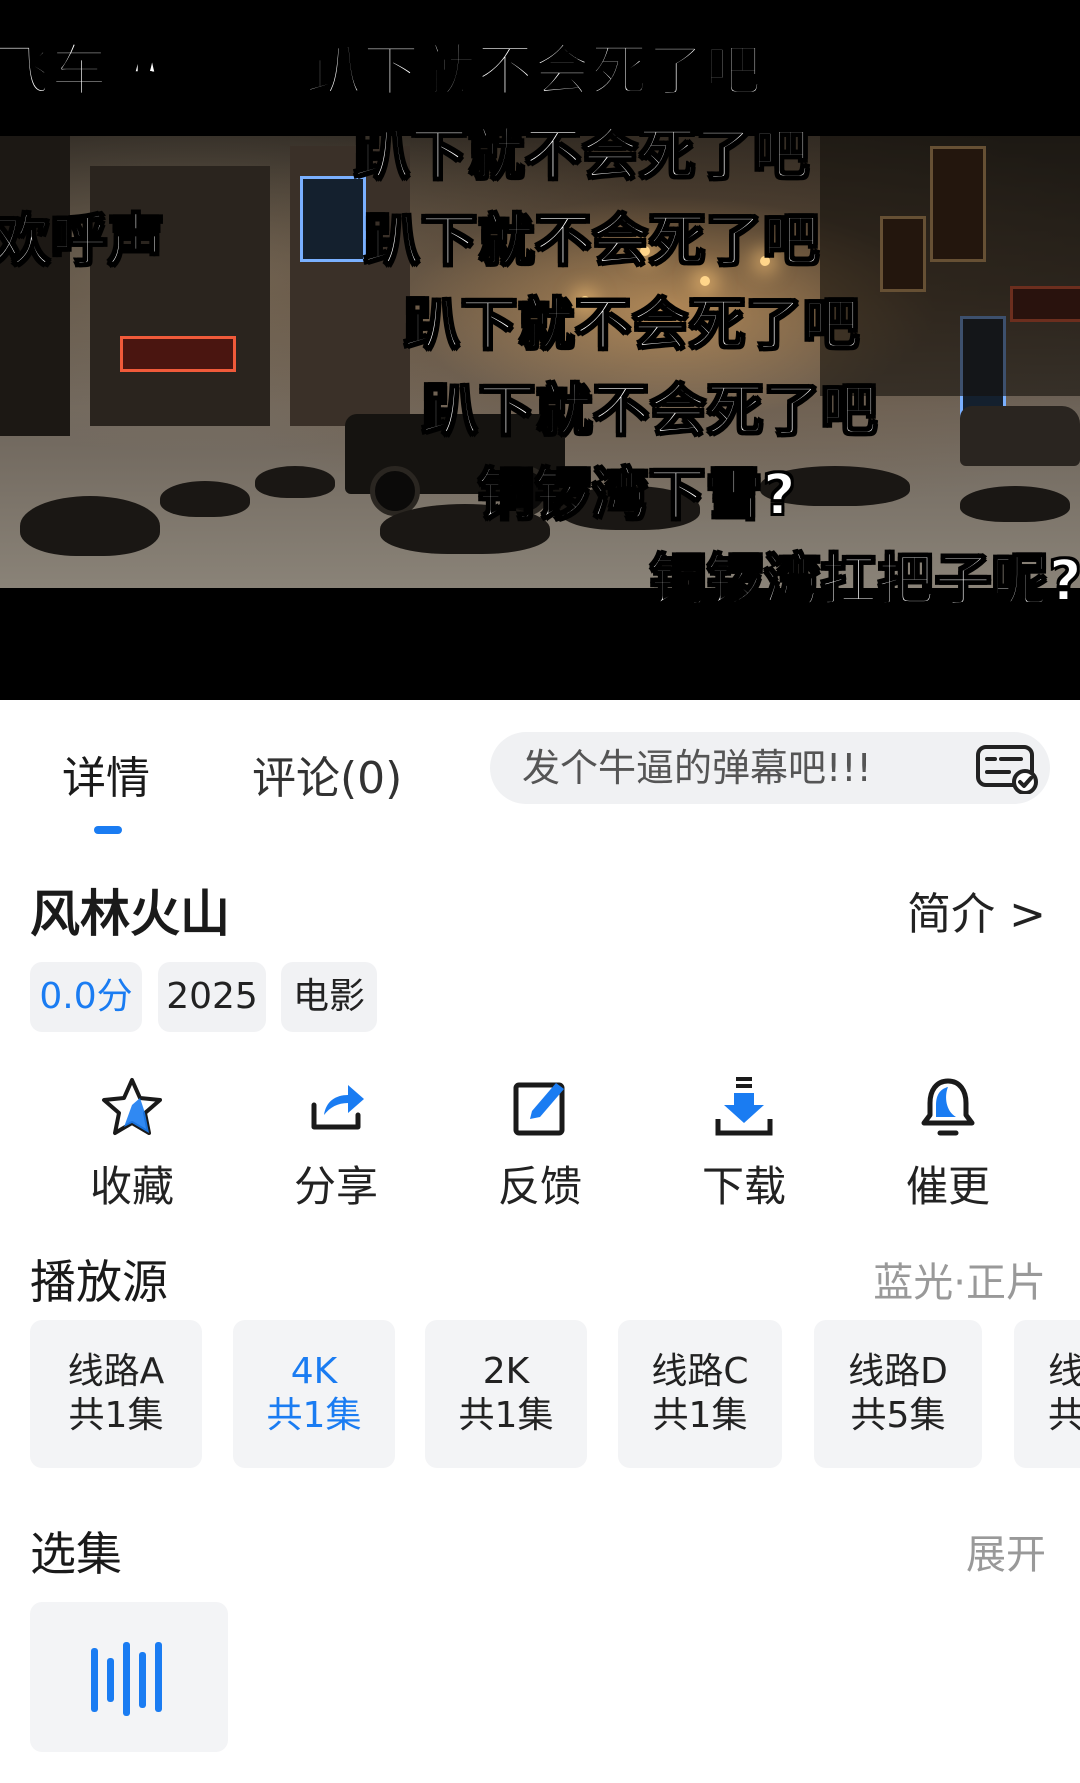 This screenshot has width=1080, height=1783. Describe the element at coordinates (106, 774) in the screenshot. I see `tab-detail: 详情` at that location.